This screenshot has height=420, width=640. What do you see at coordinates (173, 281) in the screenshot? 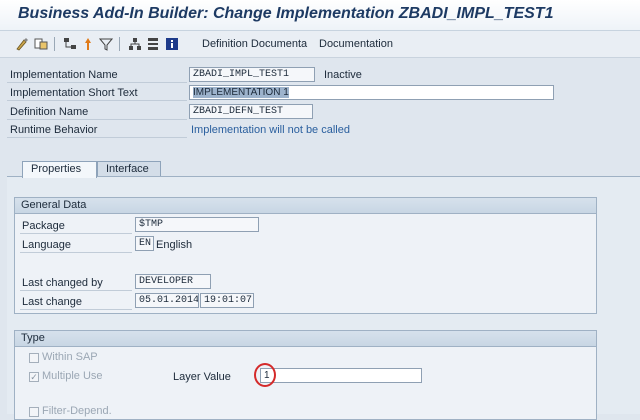
I see `last-changed-by-field: DEVELOPER` at bounding box center [173, 281].